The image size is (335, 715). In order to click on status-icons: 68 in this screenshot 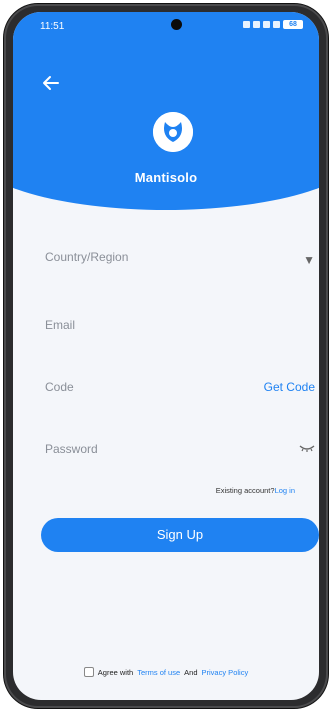, I will do `click(273, 24)`.